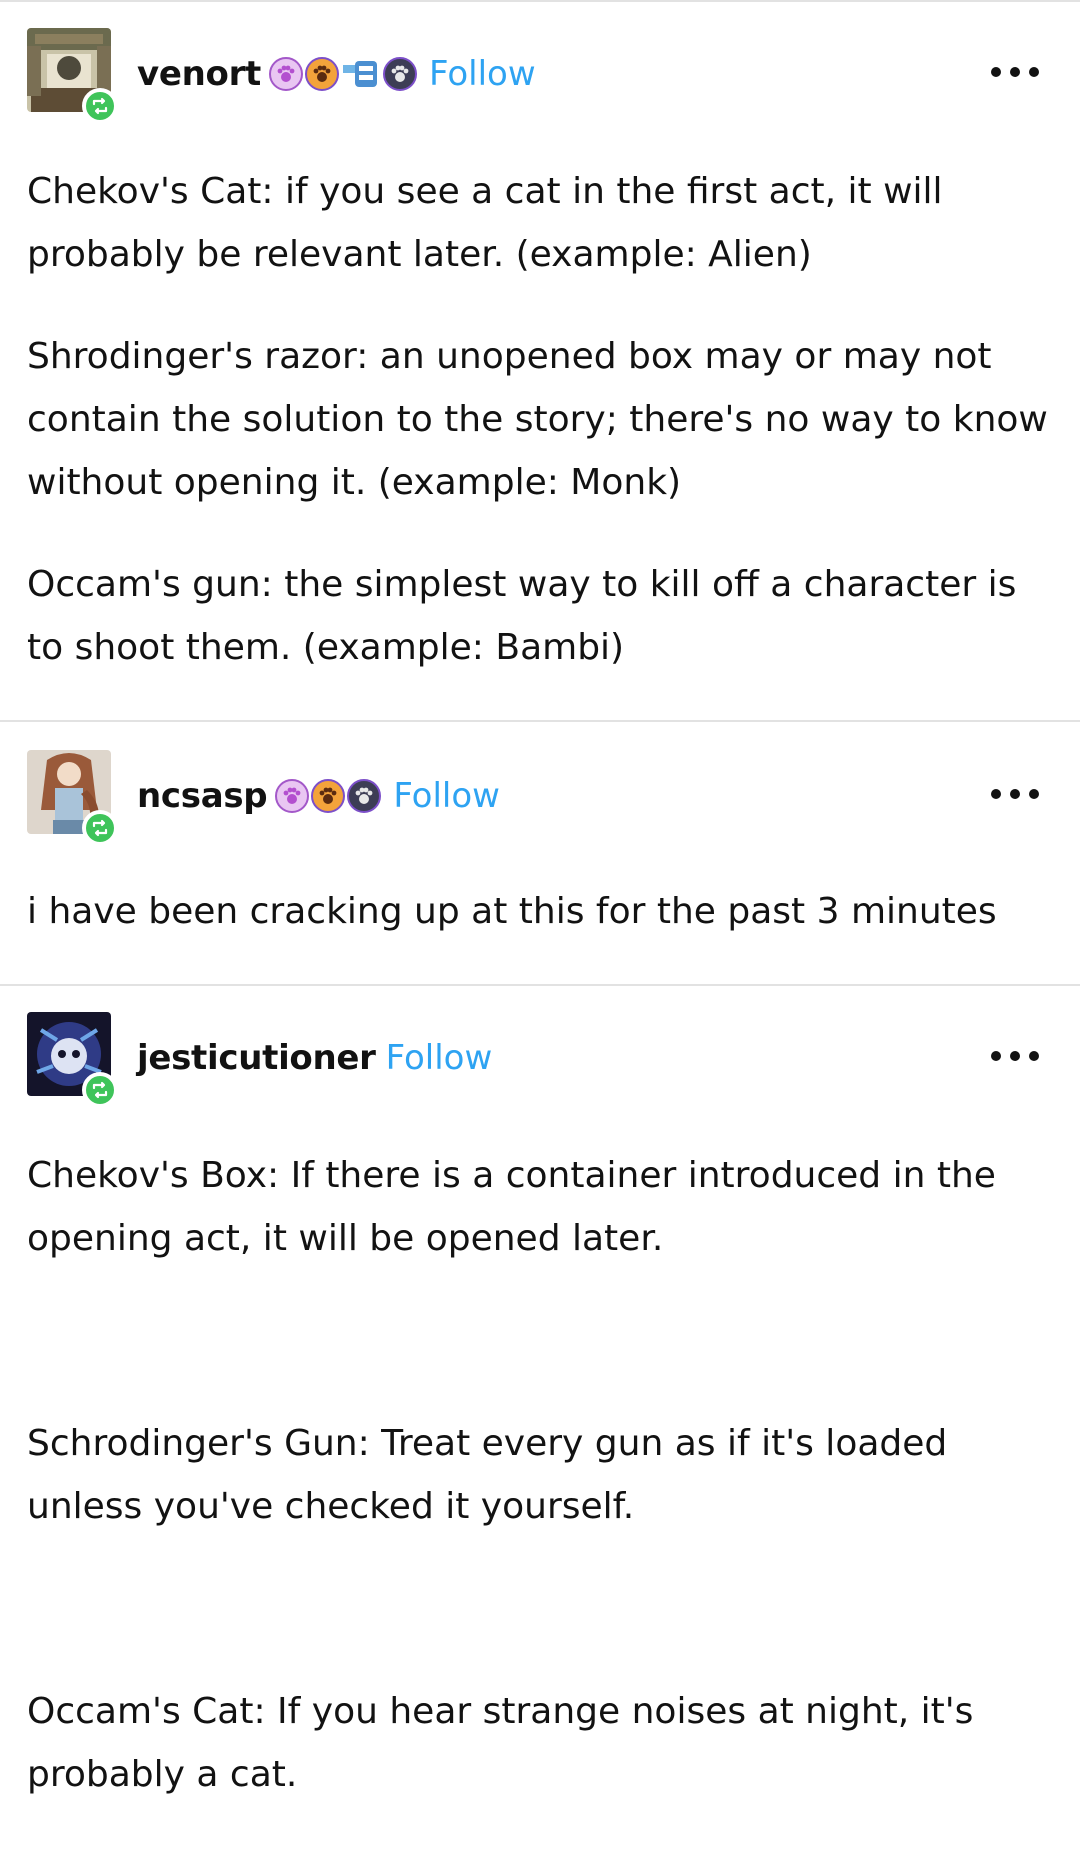 Image resolution: width=1080 pixels, height=1864 pixels. I want to click on username: ncsasp, so click(202, 796).